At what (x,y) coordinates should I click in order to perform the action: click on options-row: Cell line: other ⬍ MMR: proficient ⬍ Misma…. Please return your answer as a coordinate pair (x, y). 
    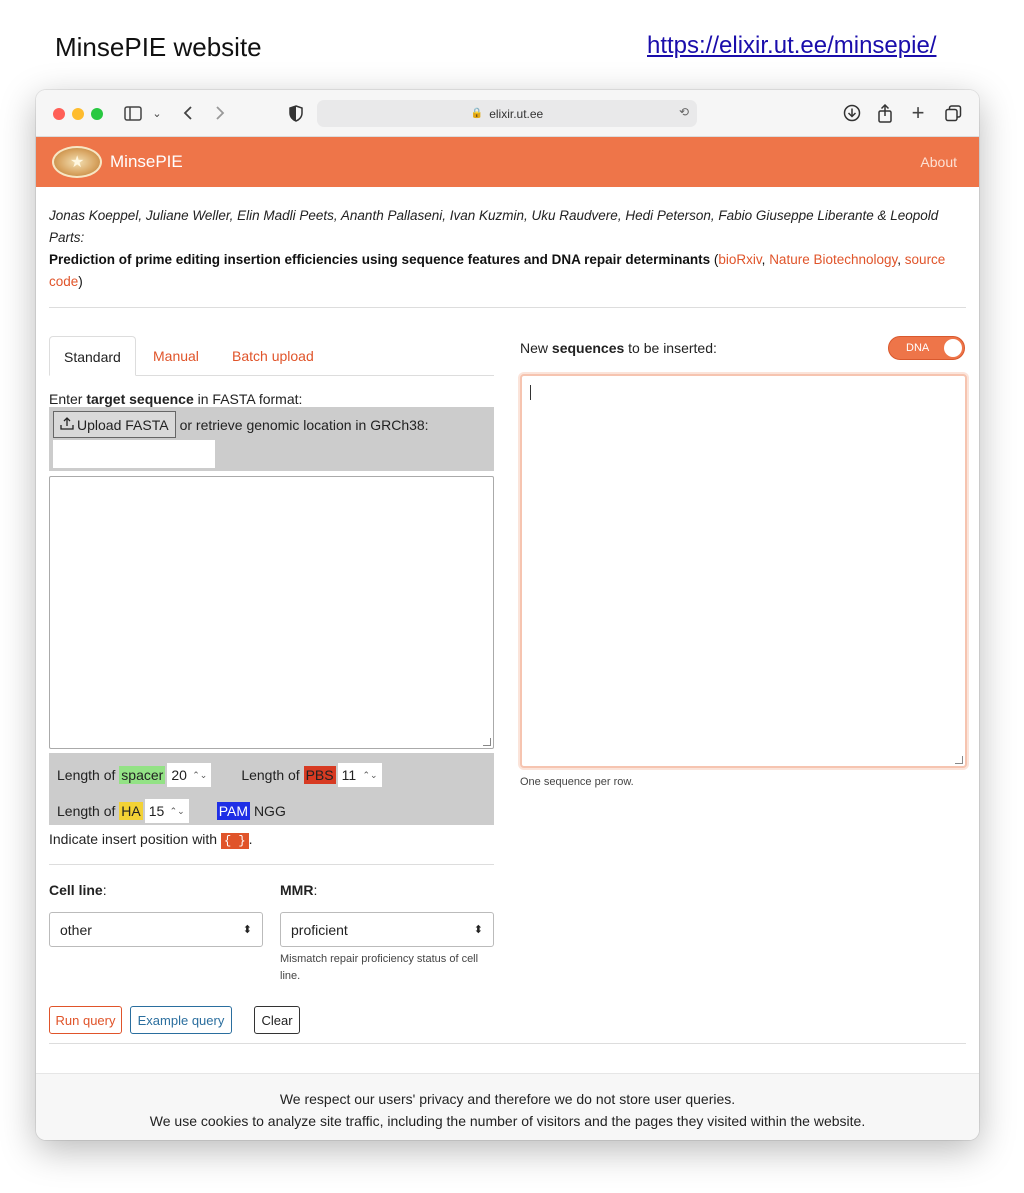
    Looking at the image, I should click on (271, 949).